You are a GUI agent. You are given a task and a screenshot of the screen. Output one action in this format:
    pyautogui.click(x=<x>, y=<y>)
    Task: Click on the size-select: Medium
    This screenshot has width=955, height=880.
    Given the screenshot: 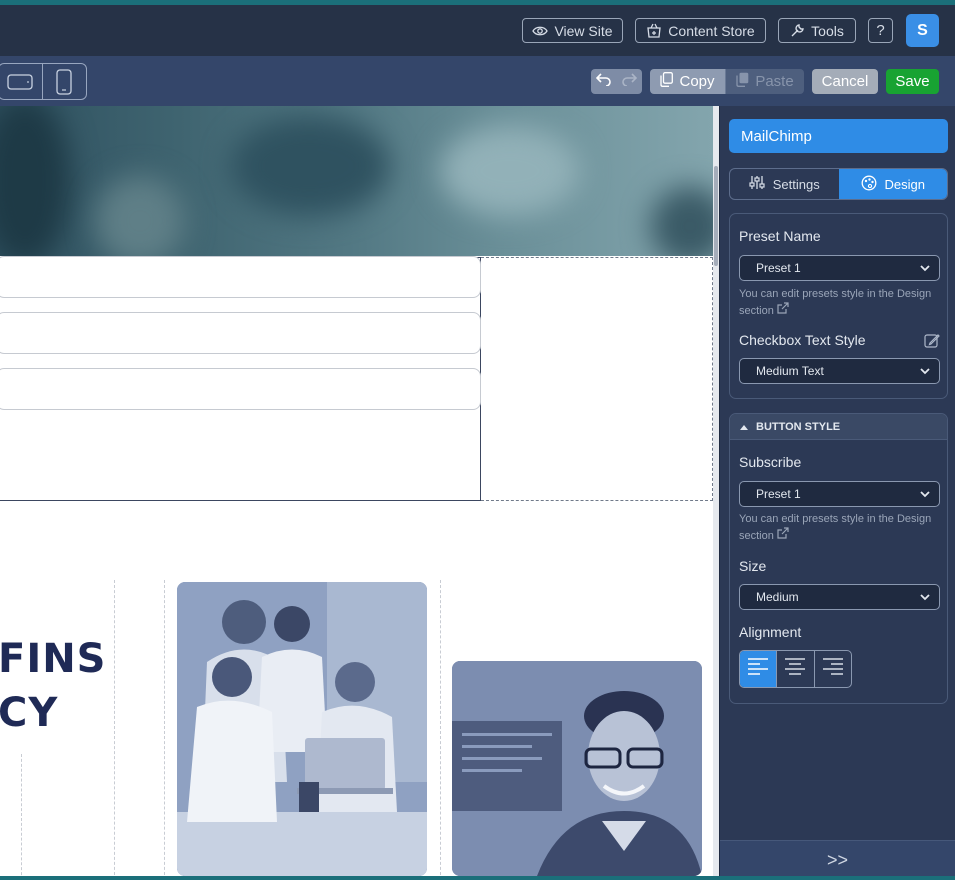 What is the action you would take?
    pyautogui.click(x=839, y=597)
    